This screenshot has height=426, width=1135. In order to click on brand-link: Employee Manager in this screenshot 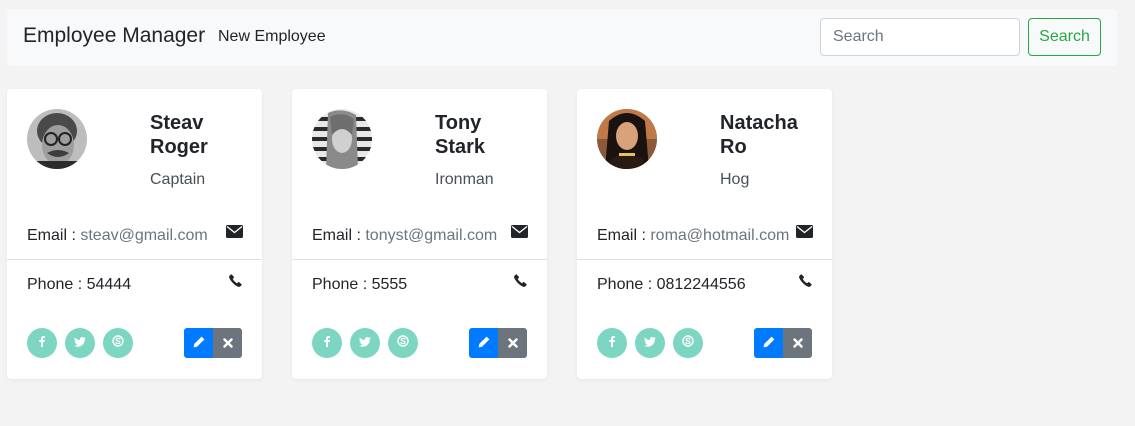, I will do `click(114, 36)`.